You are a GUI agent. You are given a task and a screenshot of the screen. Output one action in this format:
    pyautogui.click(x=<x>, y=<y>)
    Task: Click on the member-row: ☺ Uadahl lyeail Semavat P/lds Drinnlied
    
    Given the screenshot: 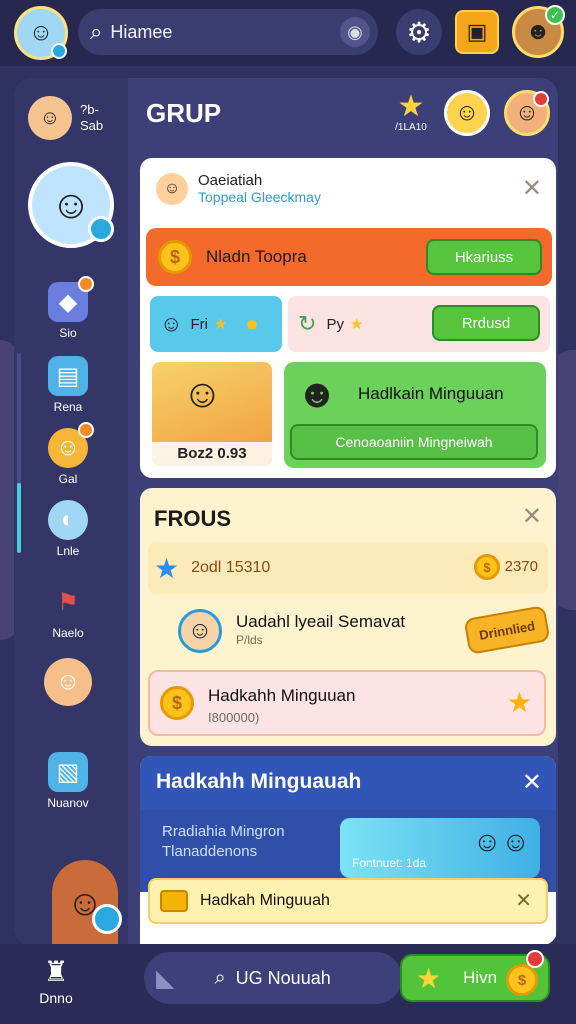 What is the action you would take?
    pyautogui.click(x=364, y=630)
    